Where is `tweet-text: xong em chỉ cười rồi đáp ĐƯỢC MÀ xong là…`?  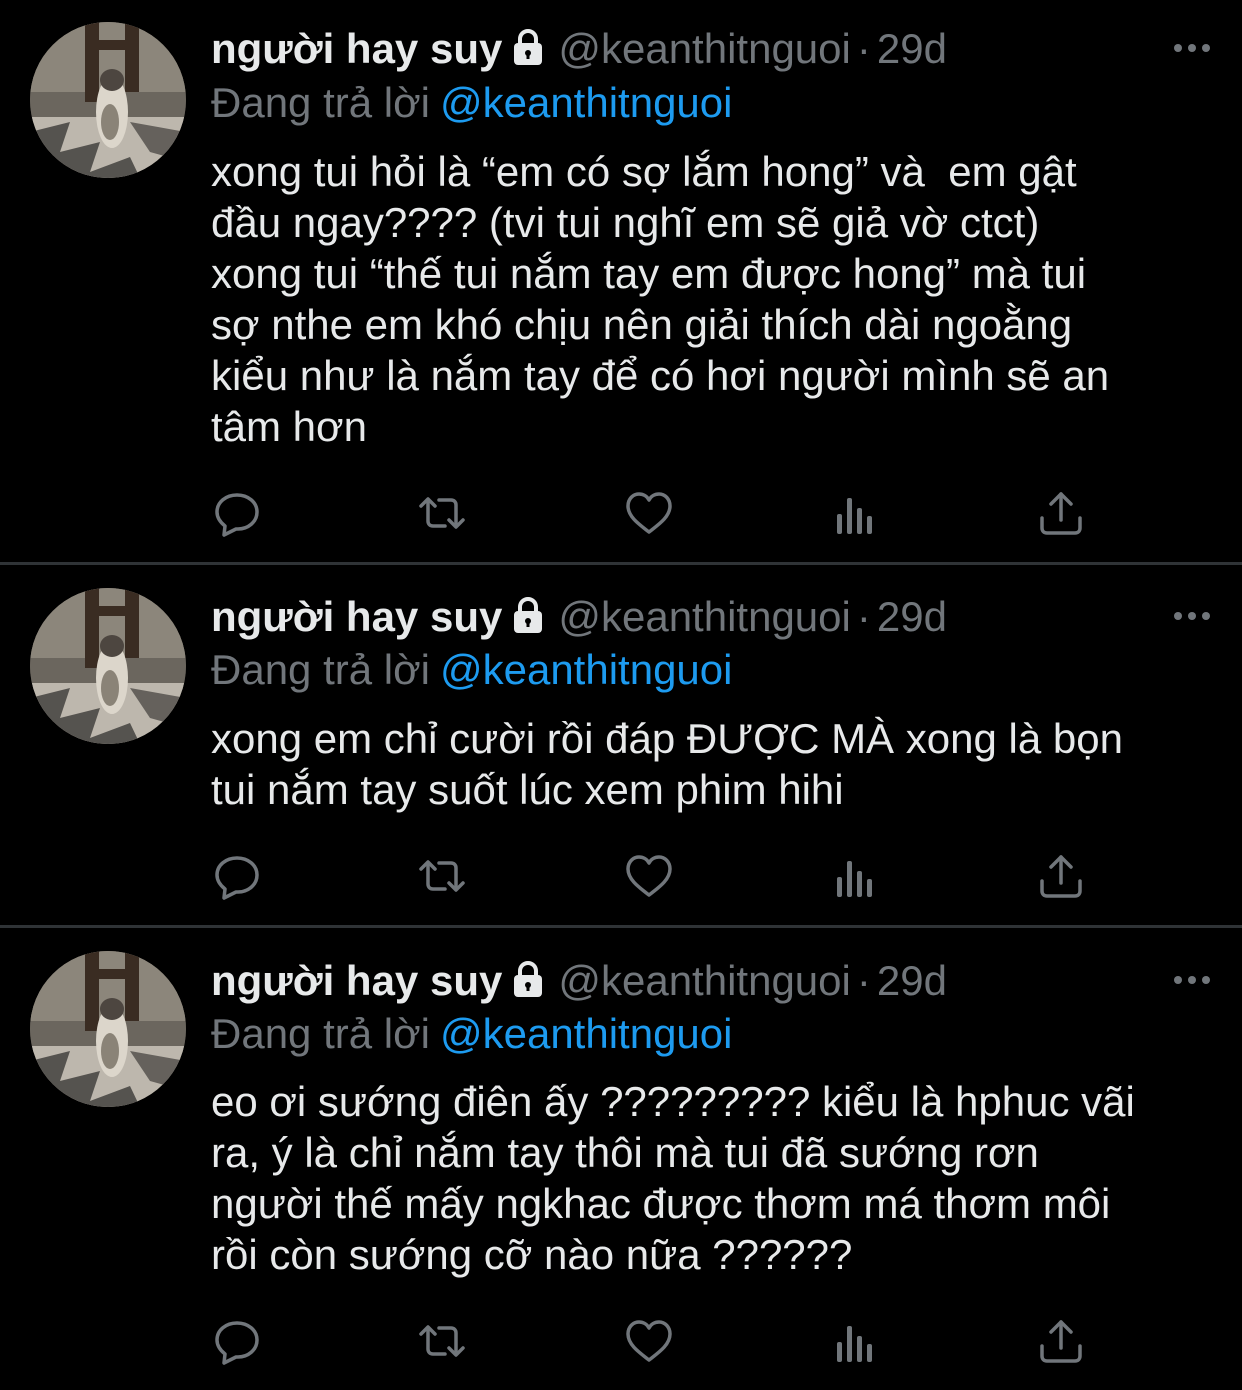
tweet-text: xong em chỉ cười rồi đáp ĐƯỢC MÀ xong là… is located at coordinates (667, 764).